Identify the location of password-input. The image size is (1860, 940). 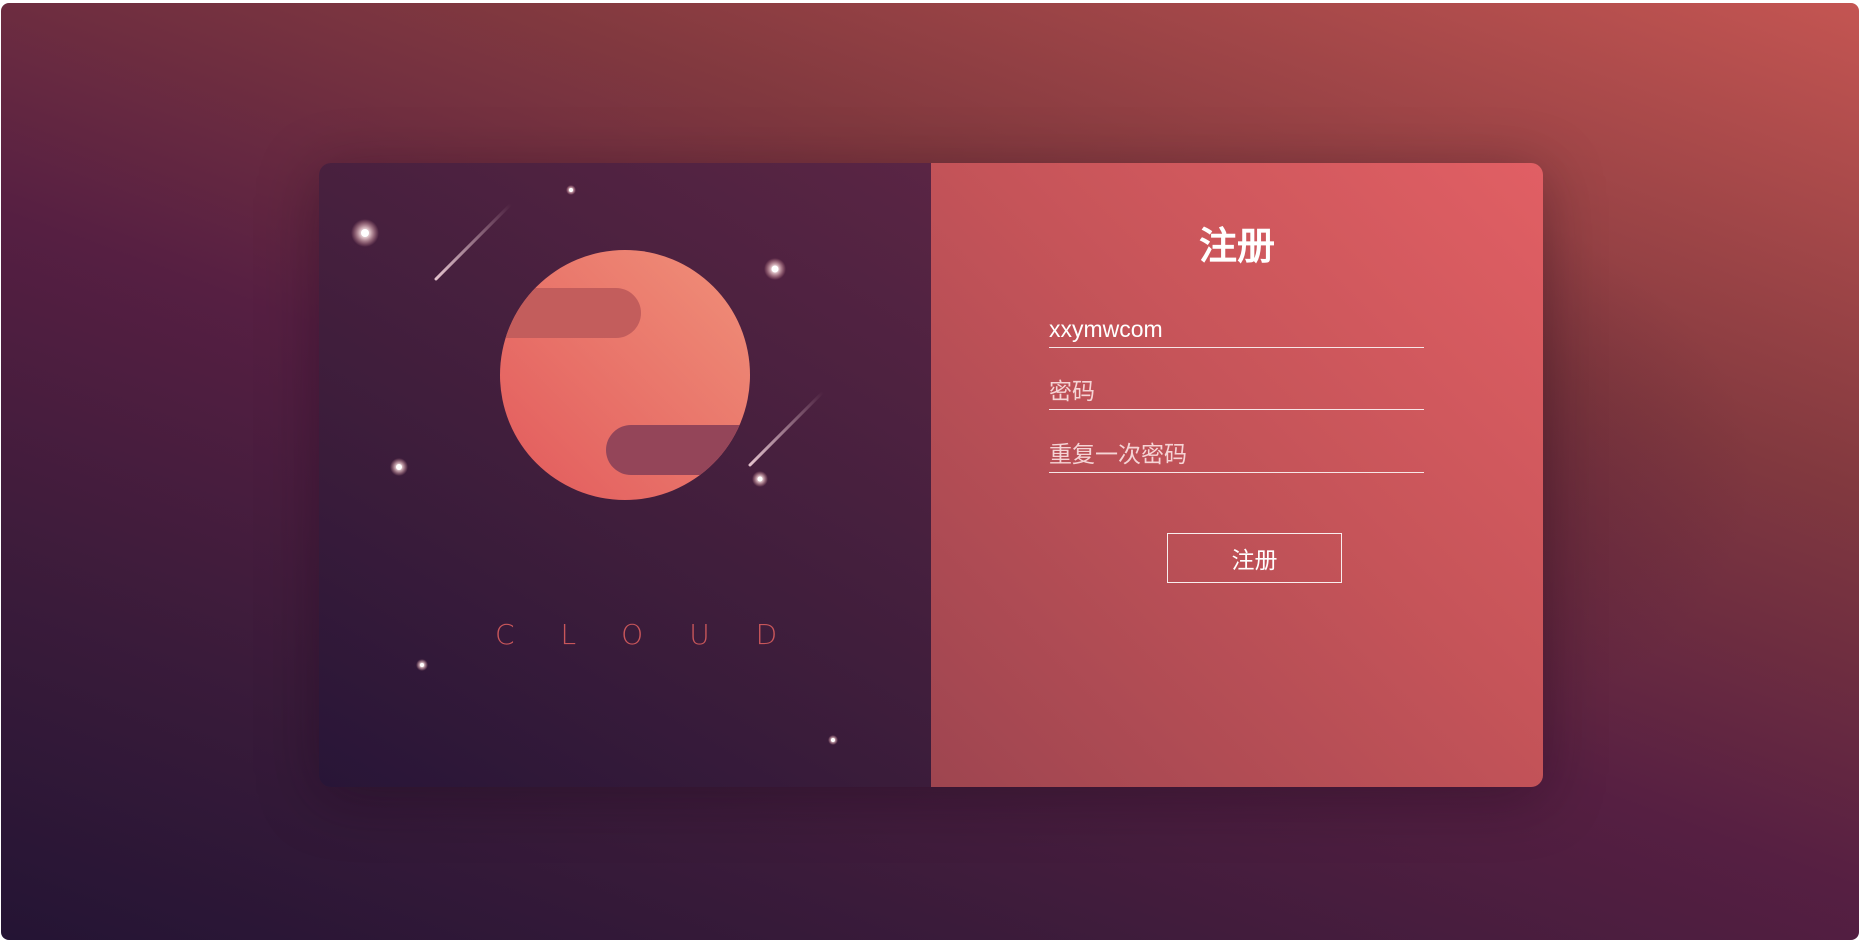
(1236, 391).